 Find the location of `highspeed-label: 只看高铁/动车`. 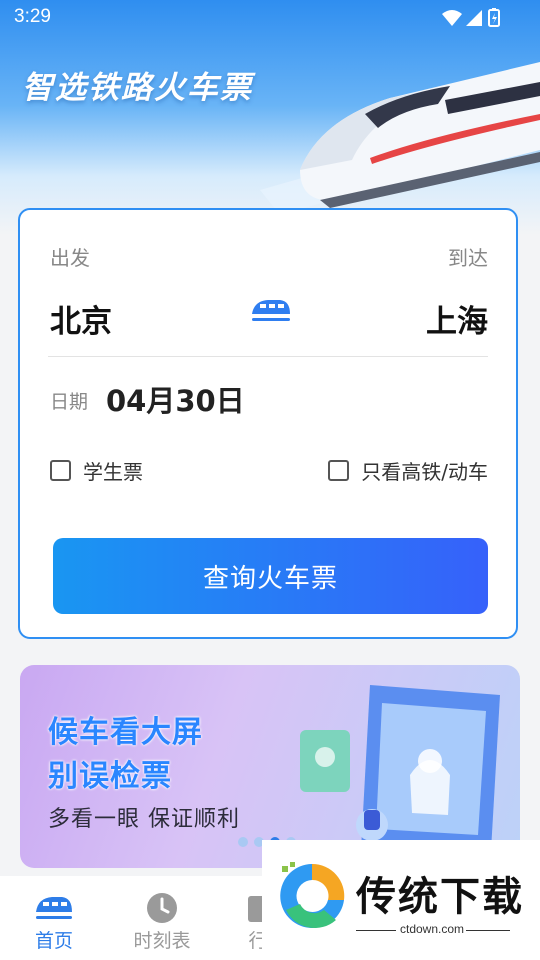

highspeed-label: 只看高铁/动车 is located at coordinates (424, 472).